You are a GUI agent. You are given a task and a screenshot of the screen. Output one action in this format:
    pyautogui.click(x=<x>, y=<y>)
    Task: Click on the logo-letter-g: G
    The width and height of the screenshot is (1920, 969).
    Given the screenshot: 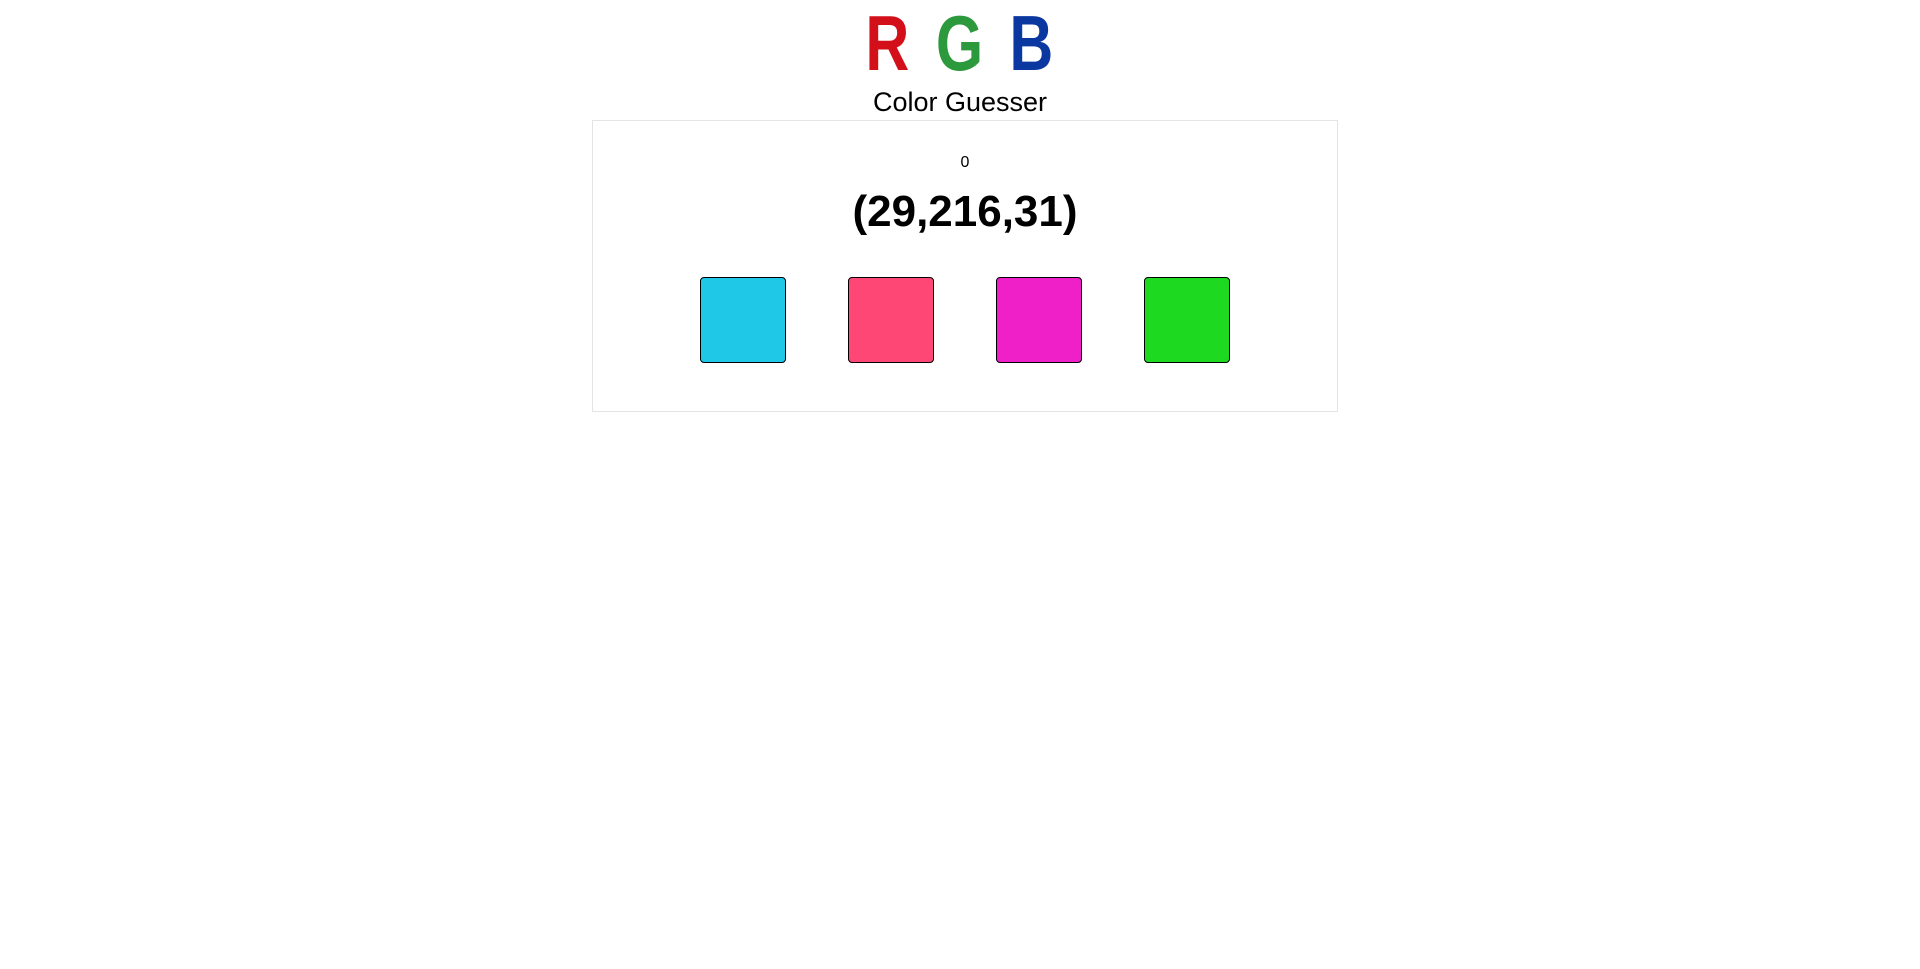 What is the action you would take?
    pyautogui.click(x=960, y=43)
    